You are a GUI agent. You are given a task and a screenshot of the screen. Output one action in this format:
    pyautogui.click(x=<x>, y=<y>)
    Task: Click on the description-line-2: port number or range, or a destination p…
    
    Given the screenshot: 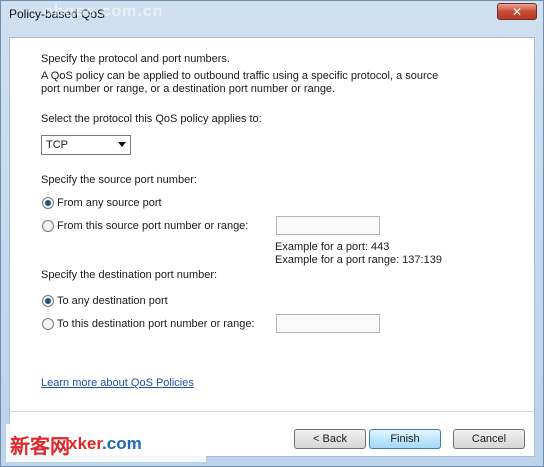 What is the action you would take?
    pyautogui.click(x=188, y=89)
    